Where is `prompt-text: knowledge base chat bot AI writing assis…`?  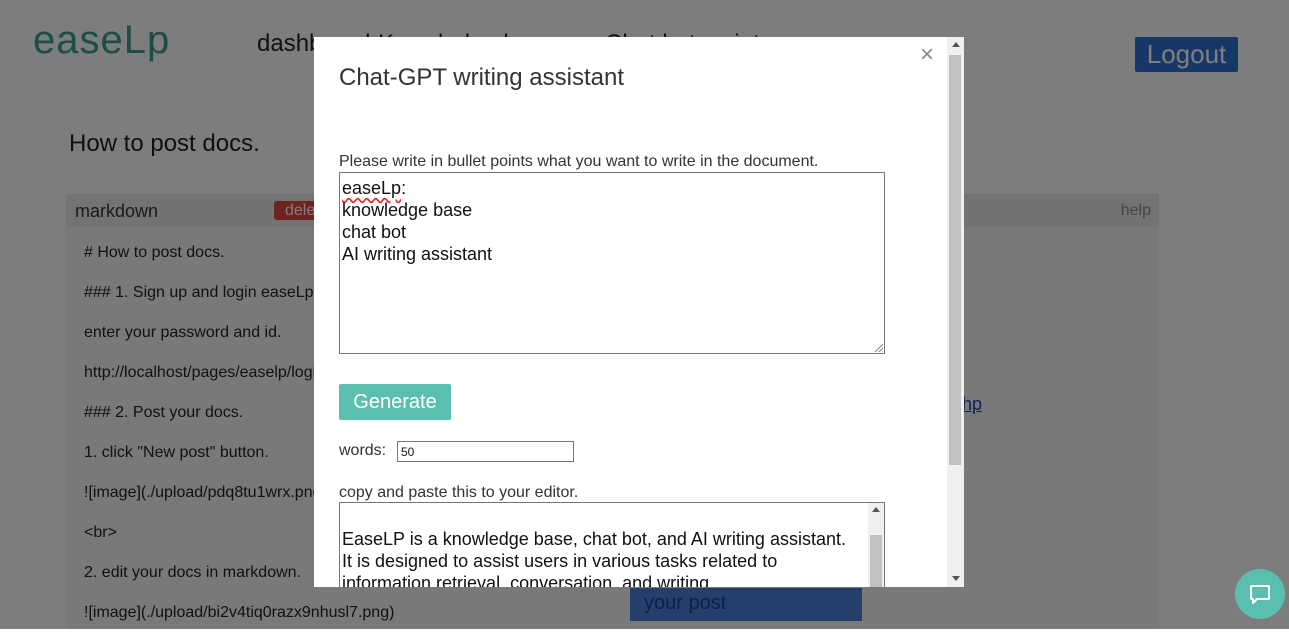 prompt-text: knowledge base chat bot AI writing assis… is located at coordinates (417, 232).